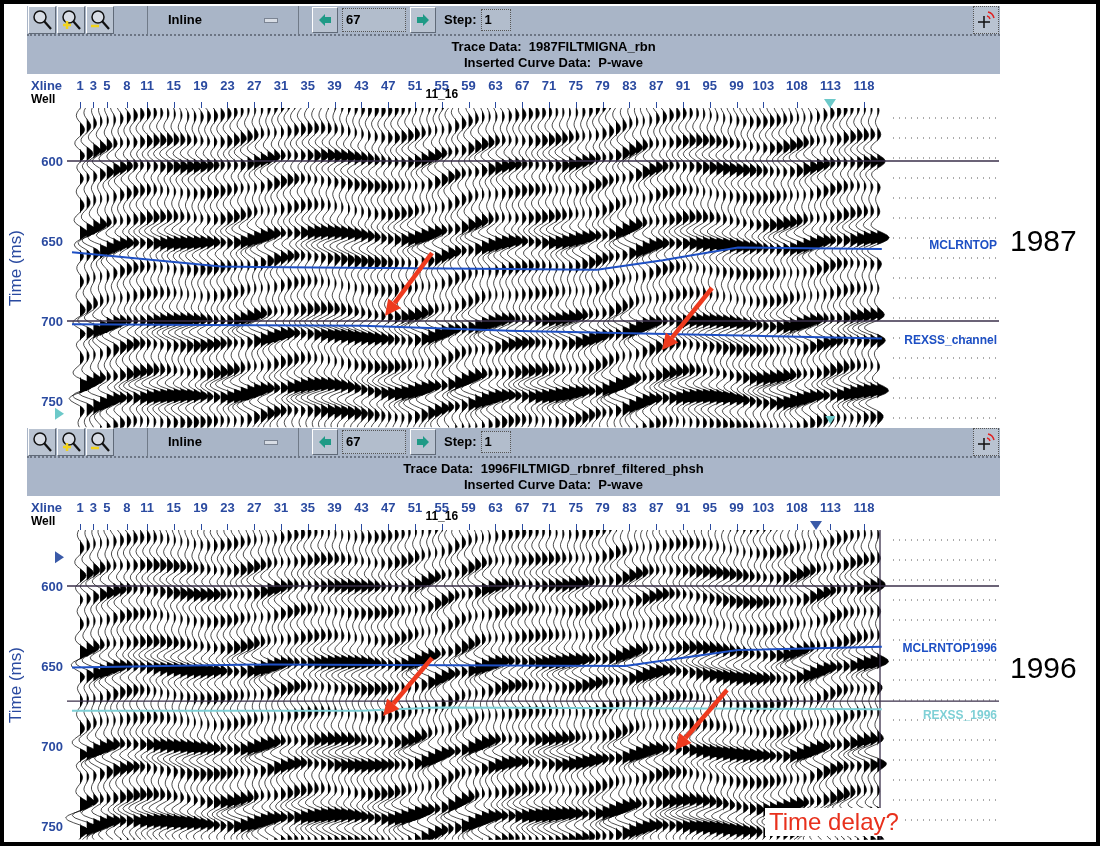 The image size is (1100, 846). What do you see at coordinates (683, 86) in the screenshot?
I see `xline-label: 91` at bounding box center [683, 86].